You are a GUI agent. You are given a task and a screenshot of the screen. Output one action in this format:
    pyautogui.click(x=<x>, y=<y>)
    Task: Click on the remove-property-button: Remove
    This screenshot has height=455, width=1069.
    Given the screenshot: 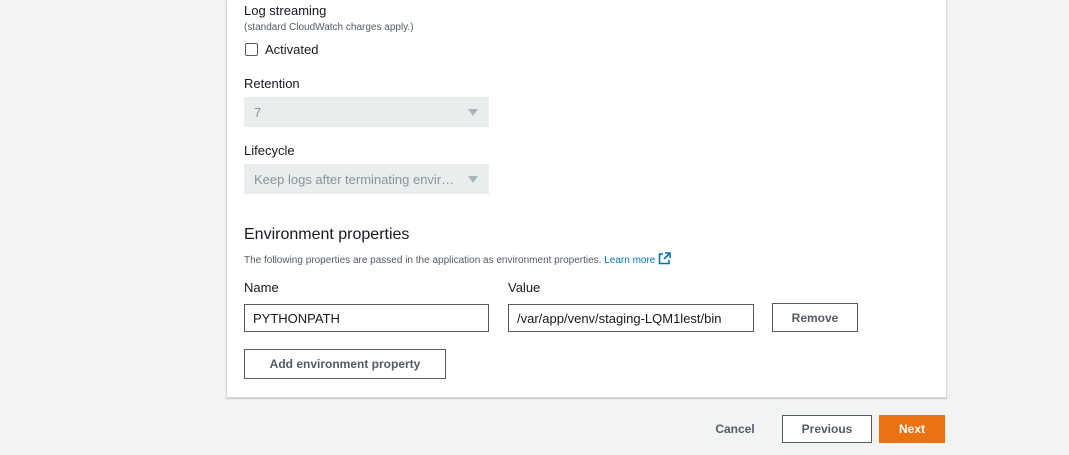 What is the action you would take?
    pyautogui.click(x=815, y=317)
    